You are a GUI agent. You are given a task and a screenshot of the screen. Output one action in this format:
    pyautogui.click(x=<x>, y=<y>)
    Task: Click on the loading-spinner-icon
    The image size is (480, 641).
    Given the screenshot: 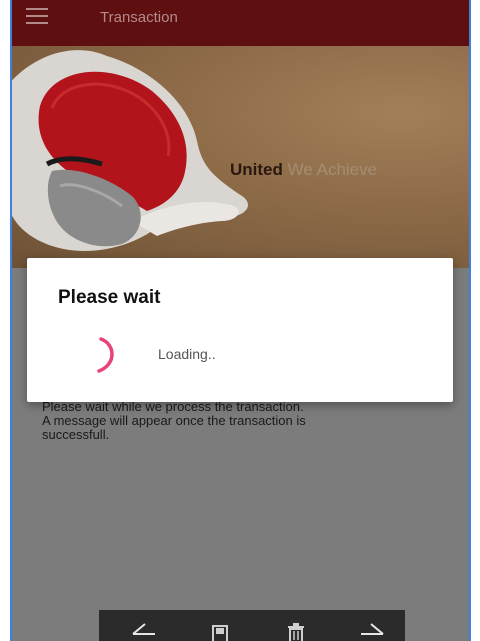 What is the action you would take?
    pyautogui.click(x=105, y=355)
    